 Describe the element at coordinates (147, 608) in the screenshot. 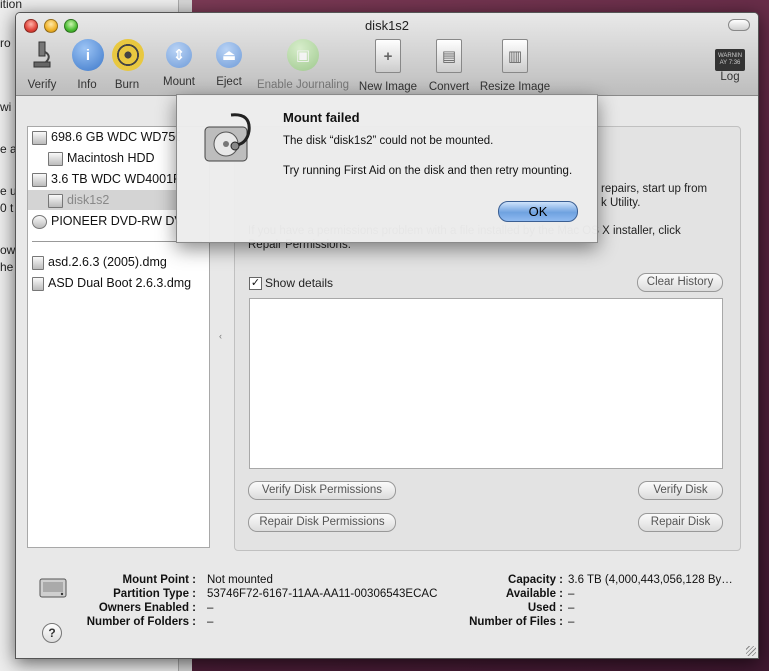

I see `owners-enabled-label: Owners Enabled :` at that location.